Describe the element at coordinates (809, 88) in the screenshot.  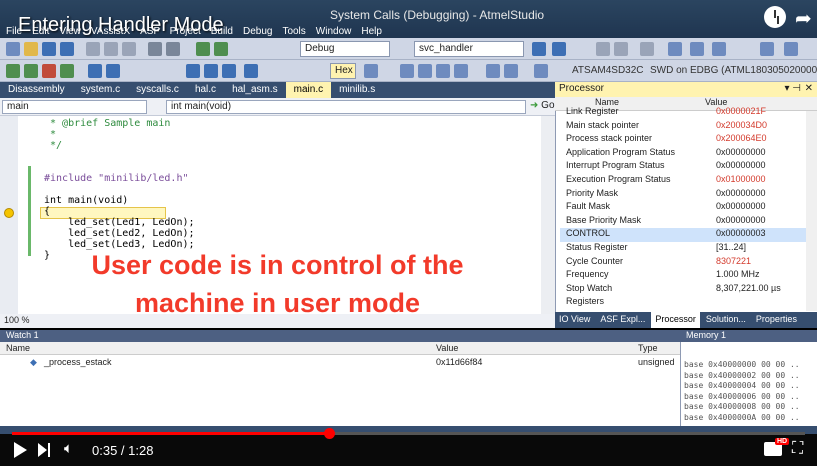
I see `close-icon: ✕` at that location.